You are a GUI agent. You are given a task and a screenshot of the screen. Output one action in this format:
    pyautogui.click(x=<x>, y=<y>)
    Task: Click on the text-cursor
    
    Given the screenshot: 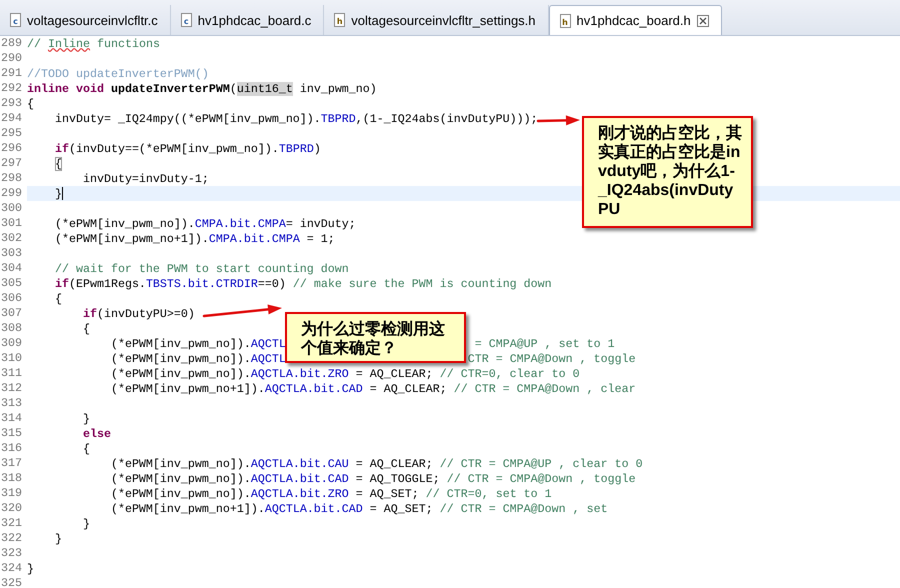 What is the action you would take?
    pyautogui.click(x=63, y=193)
    